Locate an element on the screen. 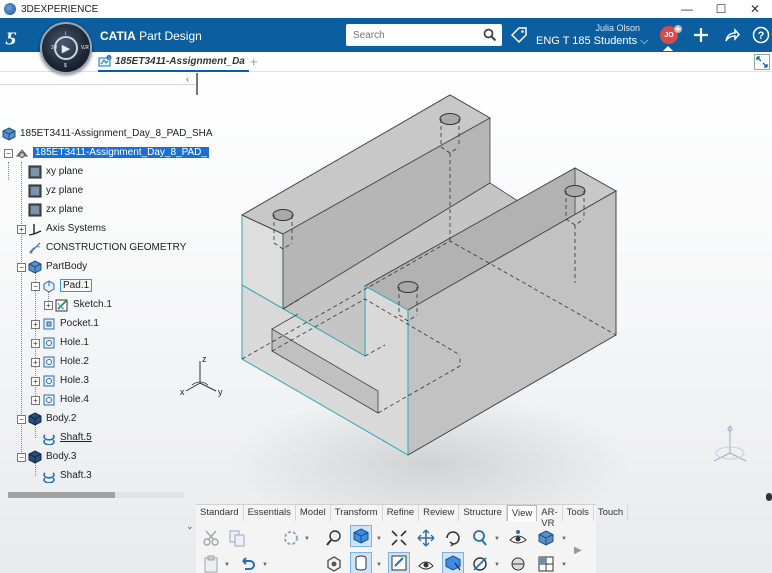 This screenshot has height=573, width=772. collapse-body-3-button: − is located at coordinates (21, 457).